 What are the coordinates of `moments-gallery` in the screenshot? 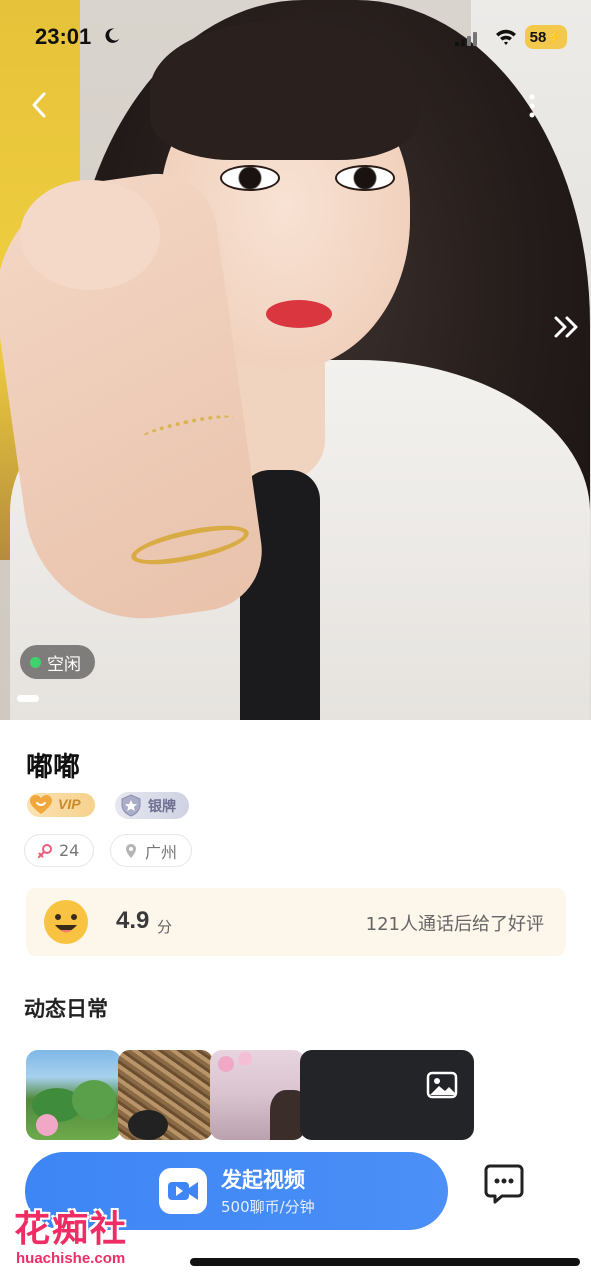 It's located at (251, 1095).